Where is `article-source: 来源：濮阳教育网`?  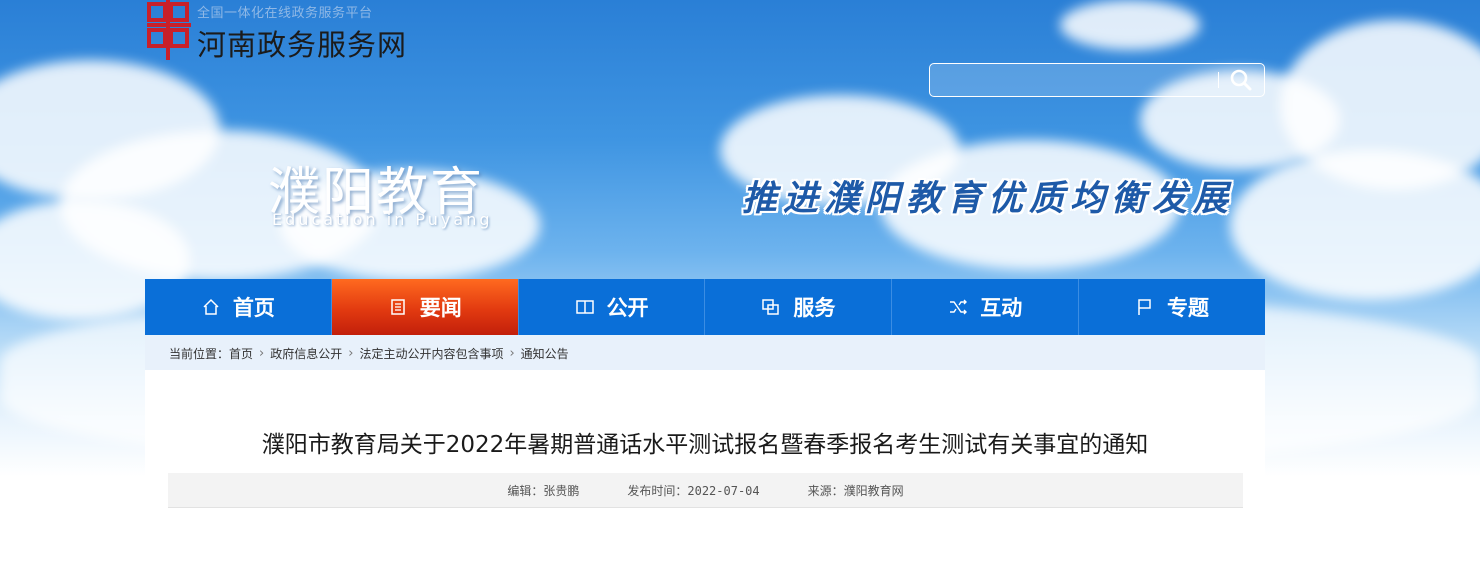 article-source: 来源：濮阳教育网 is located at coordinates (855, 490).